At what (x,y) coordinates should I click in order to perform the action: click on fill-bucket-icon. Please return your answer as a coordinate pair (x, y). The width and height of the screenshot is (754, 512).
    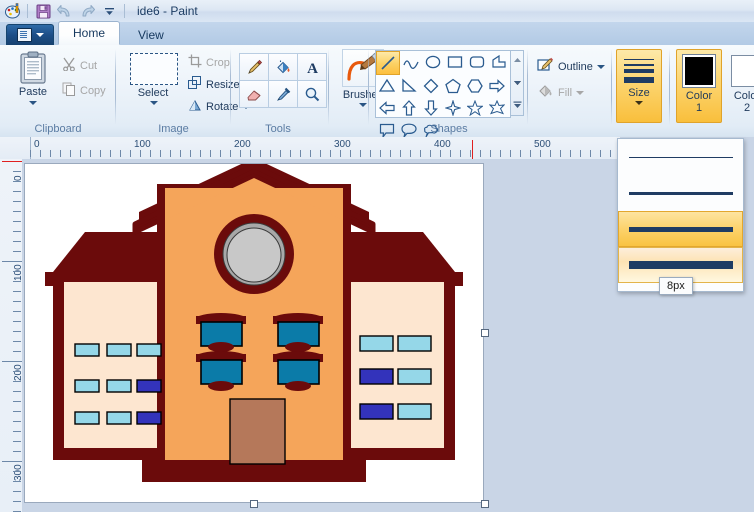
    Looking at the image, I should click on (283, 67).